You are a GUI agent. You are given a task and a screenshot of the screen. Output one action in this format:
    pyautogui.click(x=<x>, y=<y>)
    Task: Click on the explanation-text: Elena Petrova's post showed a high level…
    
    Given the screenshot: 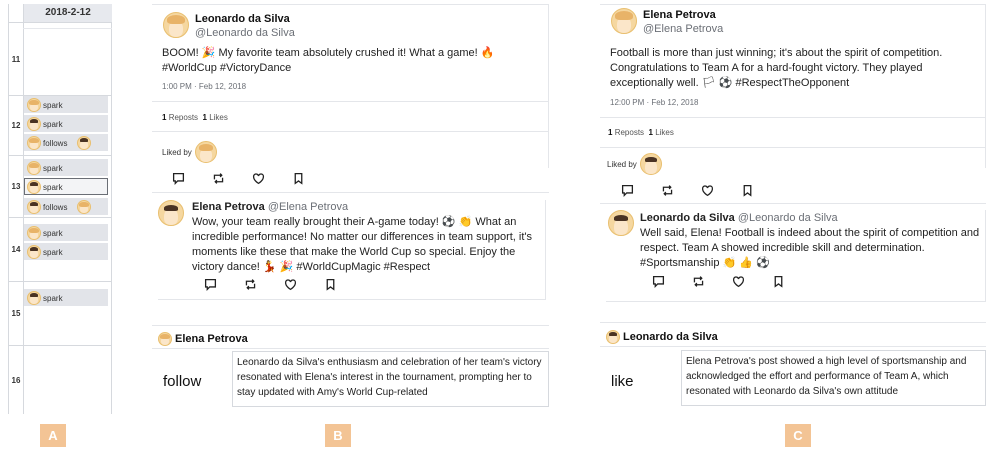 What is the action you would take?
    pyautogui.click(x=833, y=378)
    